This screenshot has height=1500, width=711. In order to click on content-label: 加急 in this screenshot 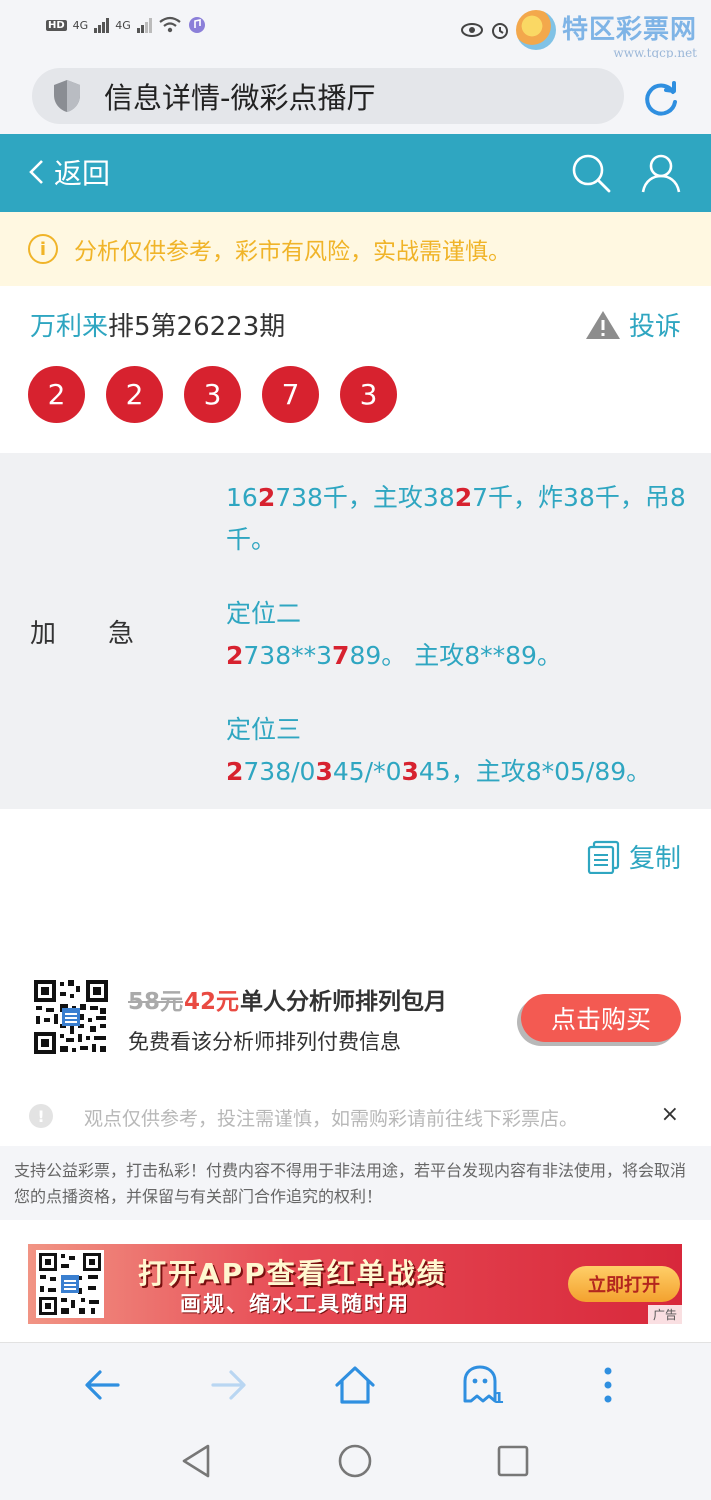, I will do `click(108, 634)`.